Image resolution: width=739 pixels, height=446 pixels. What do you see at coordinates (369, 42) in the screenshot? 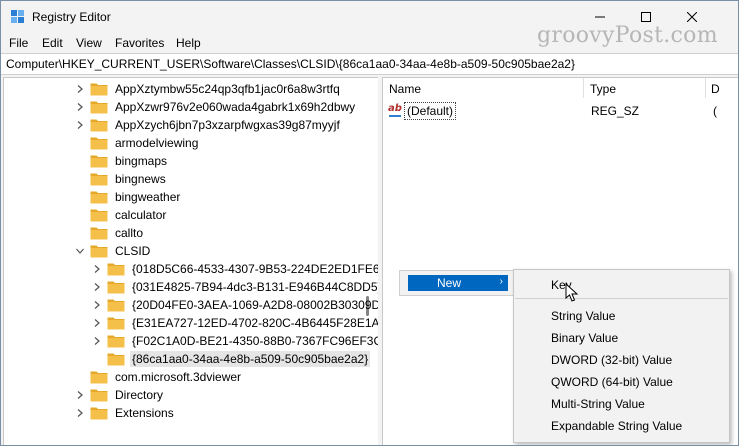
I see `menu-bar: File Edit View Favorites Help` at bounding box center [369, 42].